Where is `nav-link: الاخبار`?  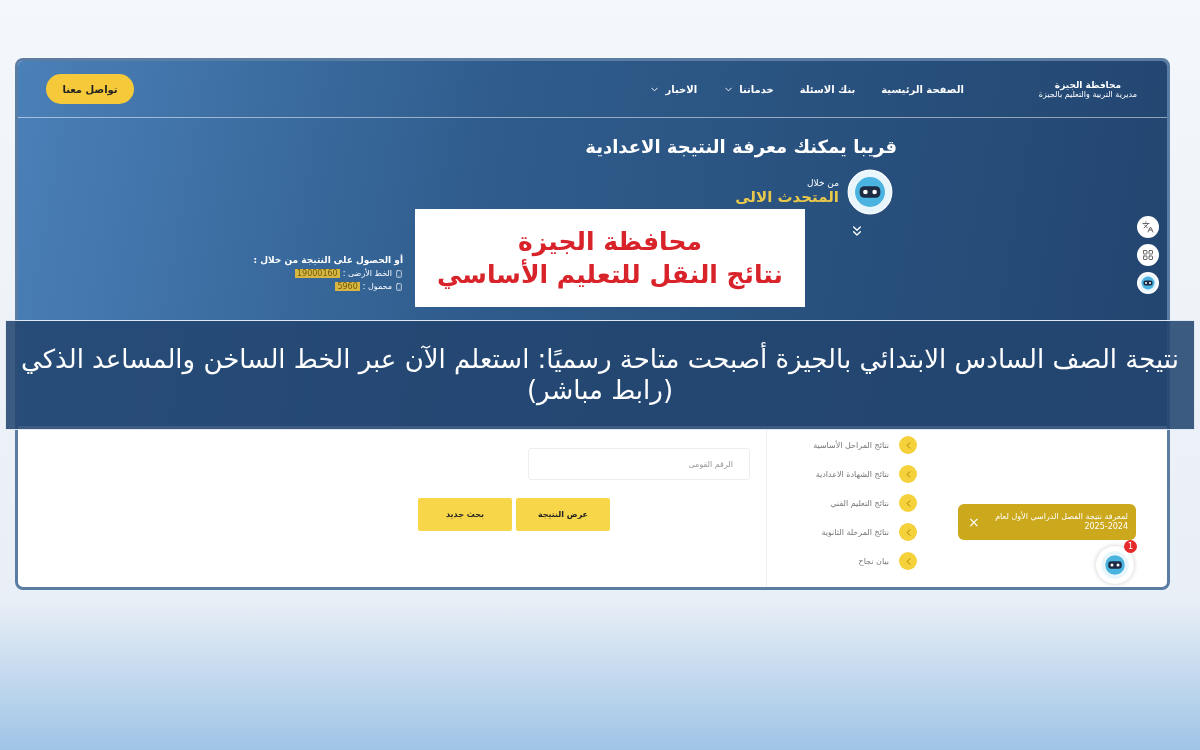 nav-link: الاخبار is located at coordinates (673, 89).